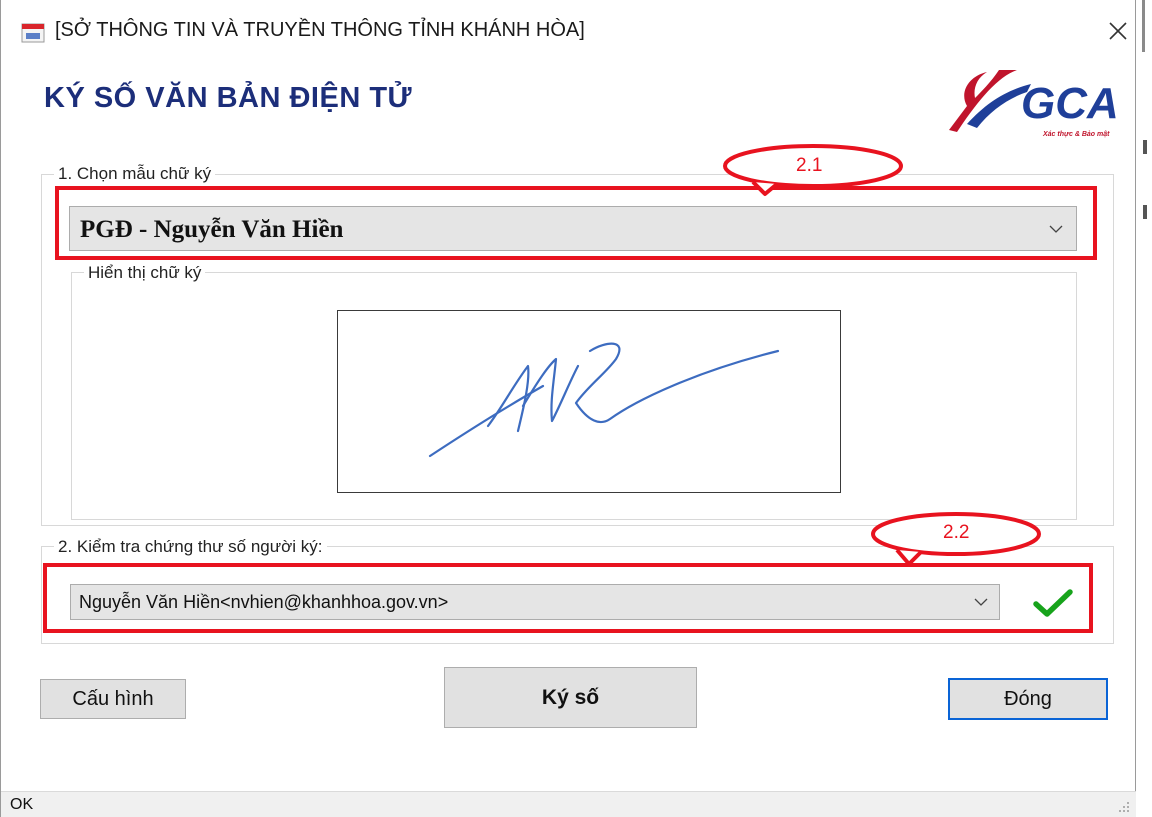  I want to click on resize-grip-icon, so click(1124, 807).